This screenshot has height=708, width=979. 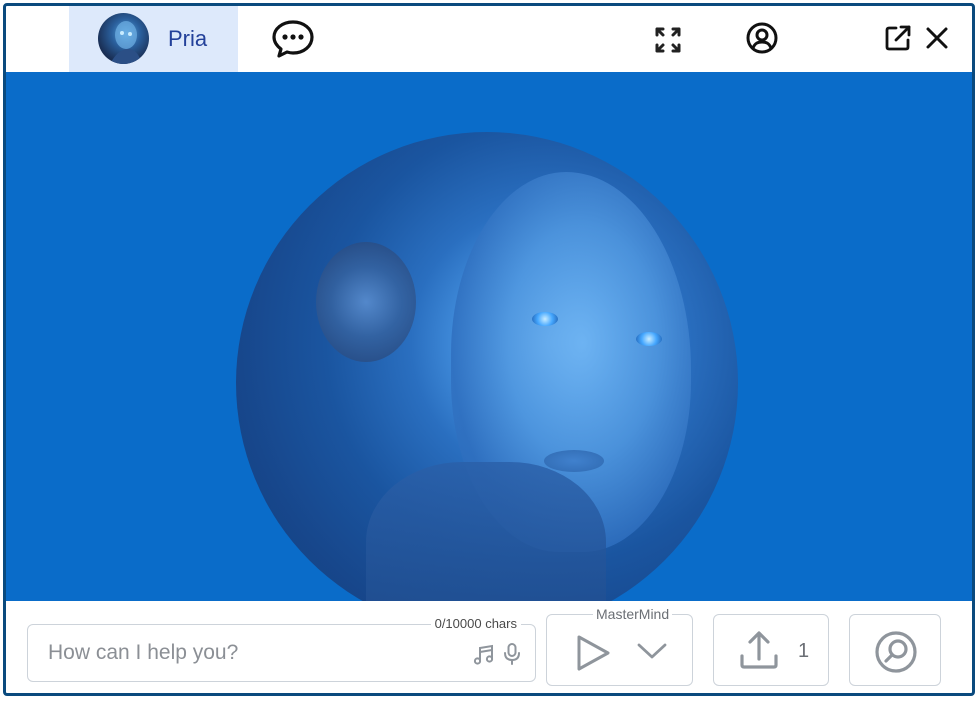 What do you see at coordinates (762, 38) in the screenshot?
I see `account-icon` at bounding box center [762, 38].